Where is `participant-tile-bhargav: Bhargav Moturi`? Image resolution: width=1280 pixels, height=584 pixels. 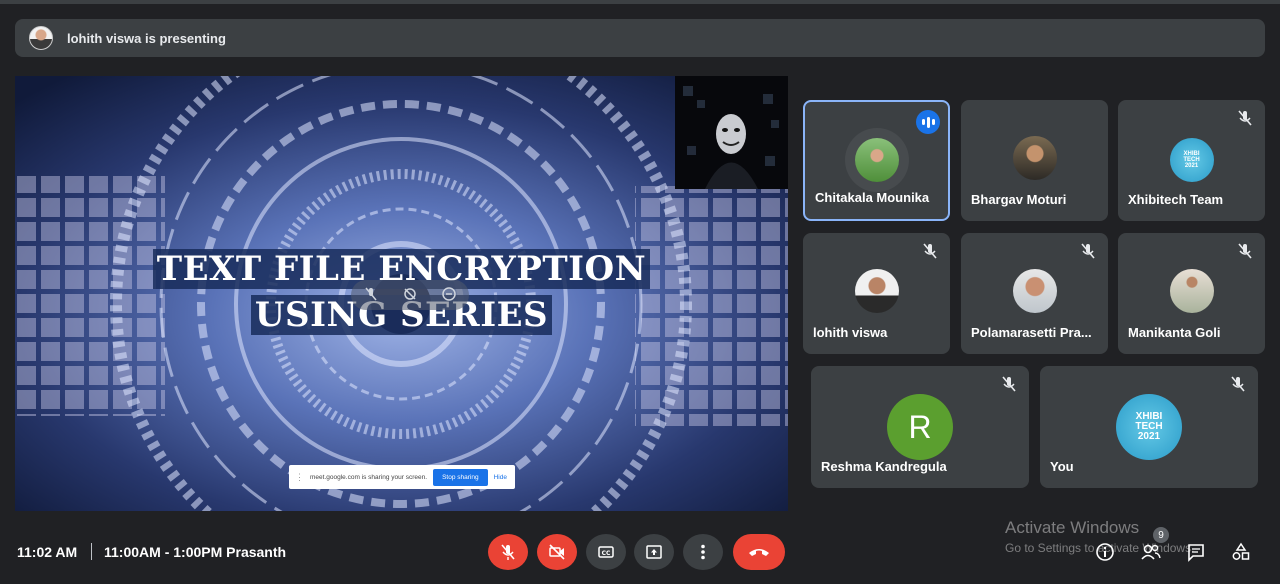
participant-tile-bhargav: Bhargav Moturi is located at coordinates (1034, 160).